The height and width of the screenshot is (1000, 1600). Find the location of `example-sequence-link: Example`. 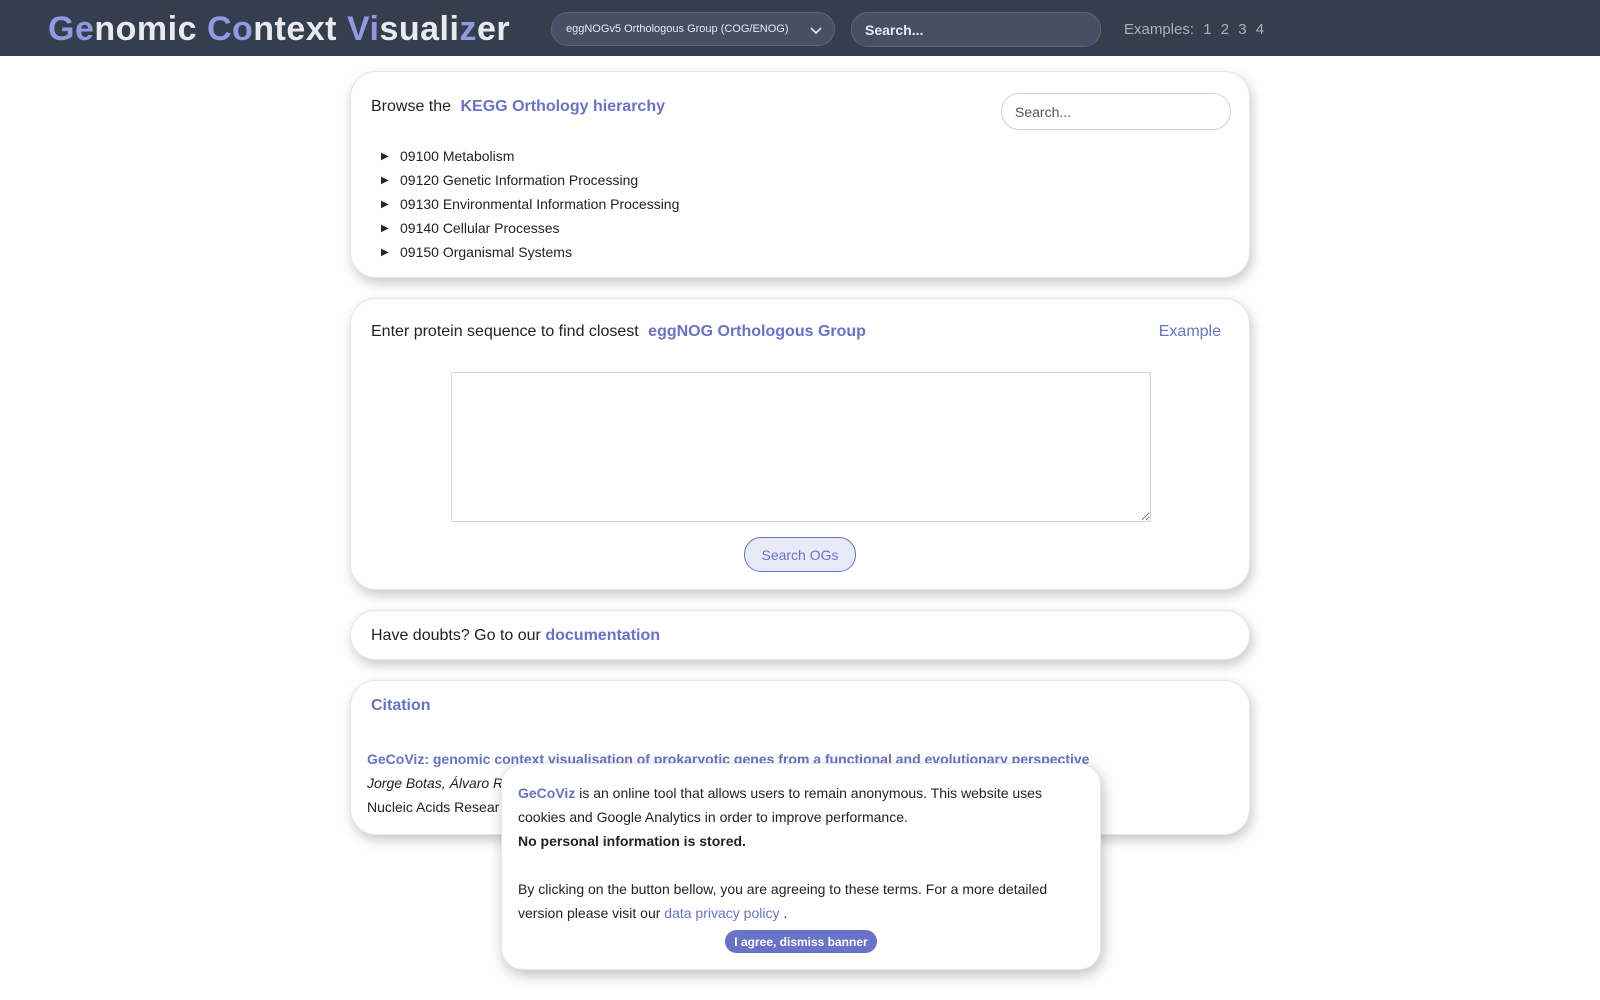

example-sequence-link: Example is located at coordinates (1190, 332).